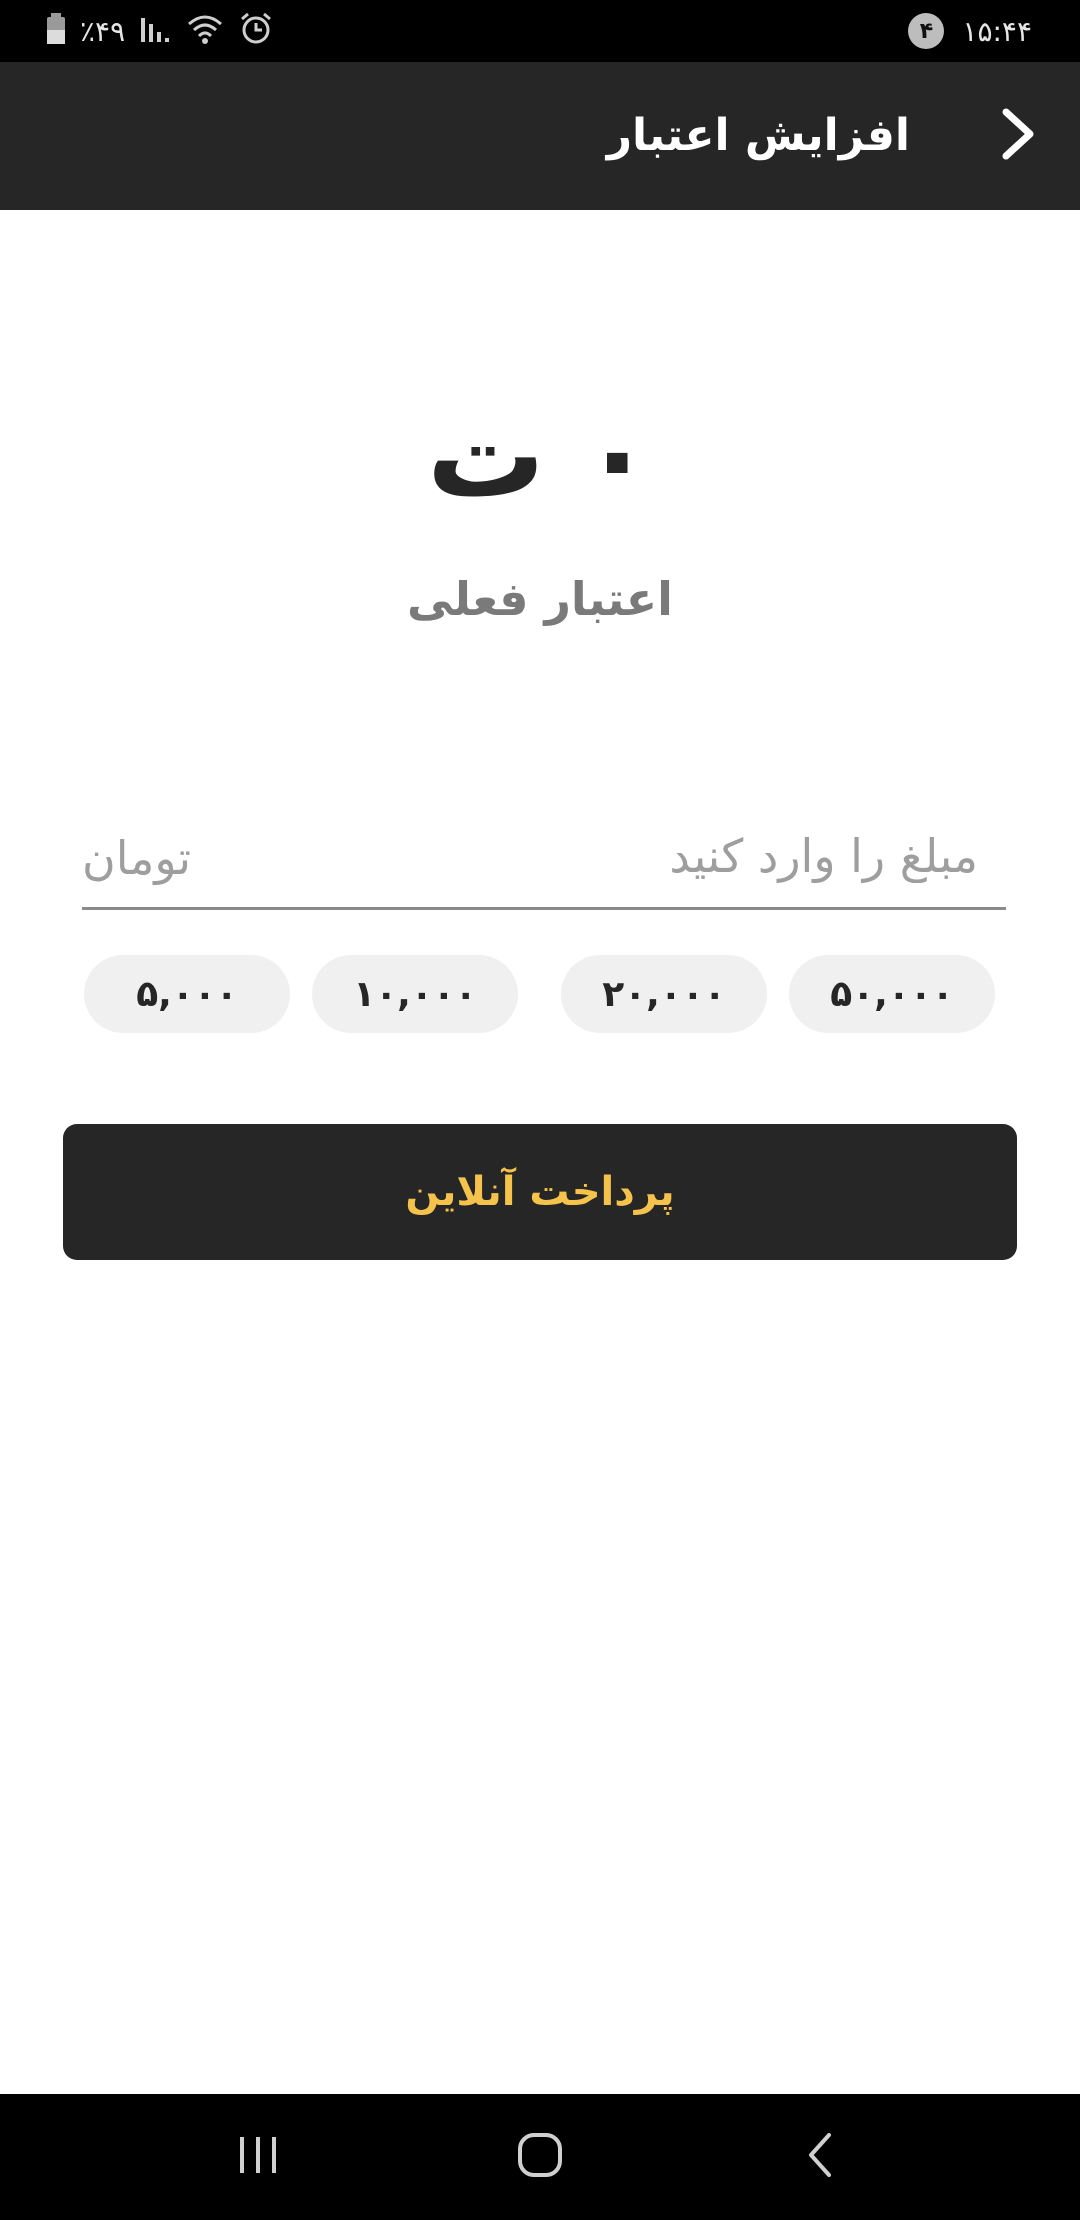 This screenshot has height=2220, width=1080. Describe the element at coordinates (658, 856) in the screenshot. I see `amount-input` at that location.